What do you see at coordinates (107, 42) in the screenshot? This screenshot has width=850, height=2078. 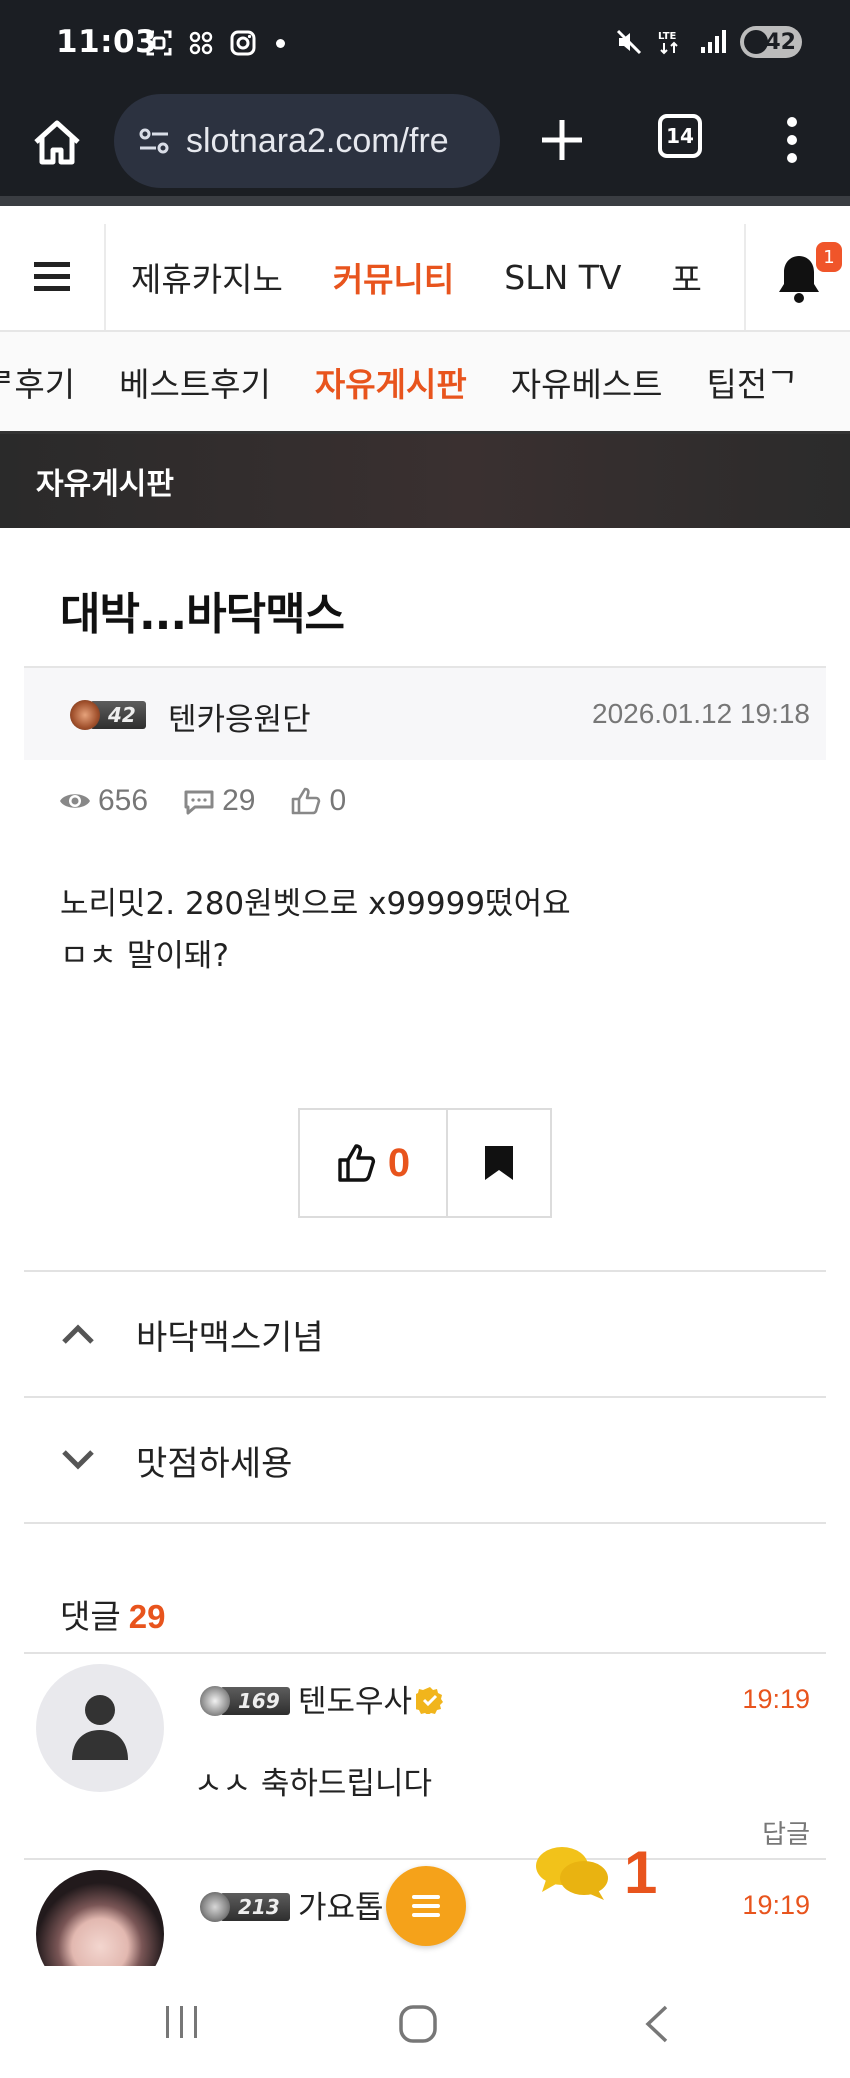 I see `status-time: 11:03` at bounding box center [107, 42].